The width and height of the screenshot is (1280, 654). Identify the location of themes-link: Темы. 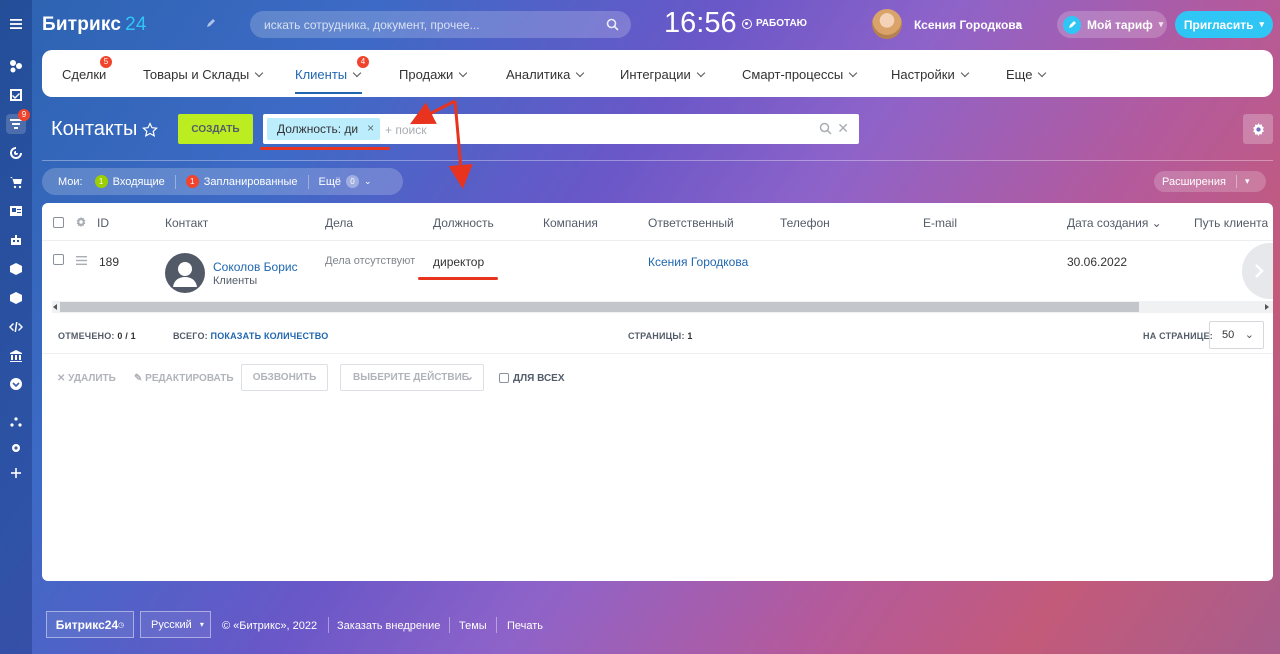
(473, 626).